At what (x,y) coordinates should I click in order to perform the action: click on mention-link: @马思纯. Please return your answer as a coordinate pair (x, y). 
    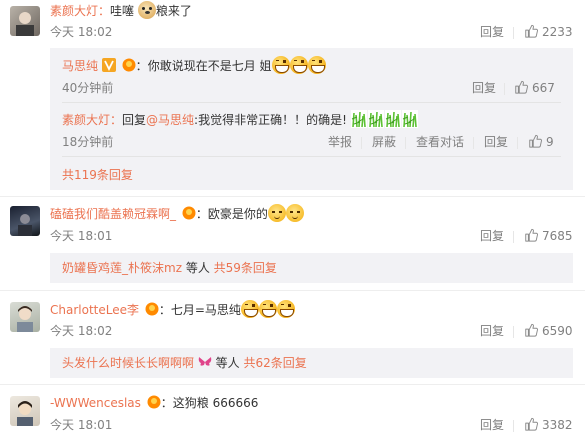
    Looking at the image, I should click on (170, 120).